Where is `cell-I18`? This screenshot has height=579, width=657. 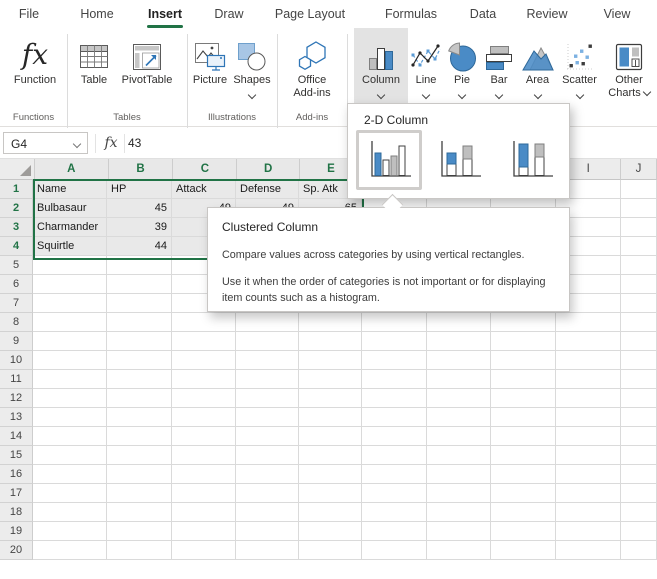
cell-I18 is located at coordinates (588, 512).